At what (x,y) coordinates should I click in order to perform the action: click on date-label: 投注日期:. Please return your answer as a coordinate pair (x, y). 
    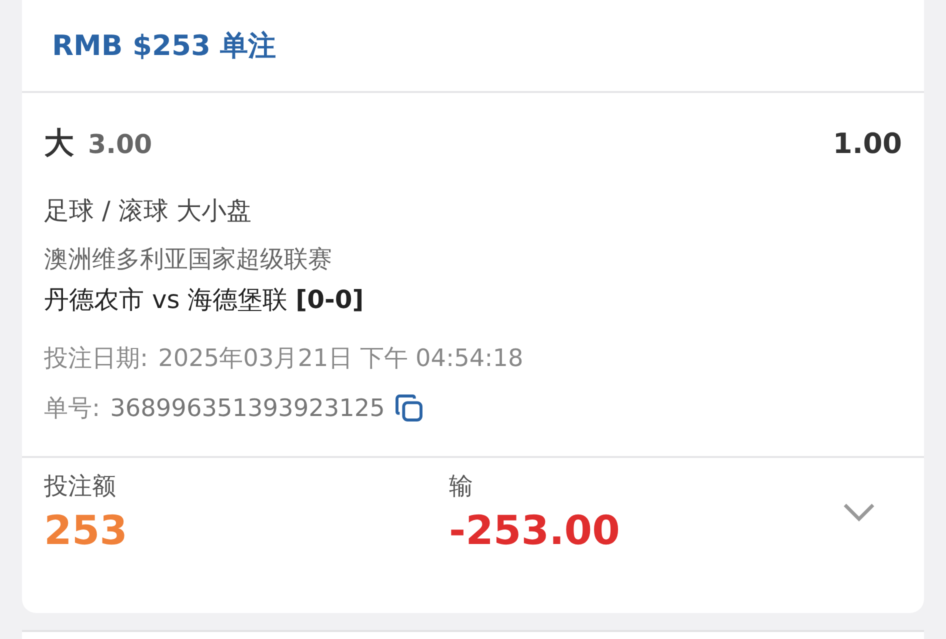
    Looking at the image, I should click on (96, 358).